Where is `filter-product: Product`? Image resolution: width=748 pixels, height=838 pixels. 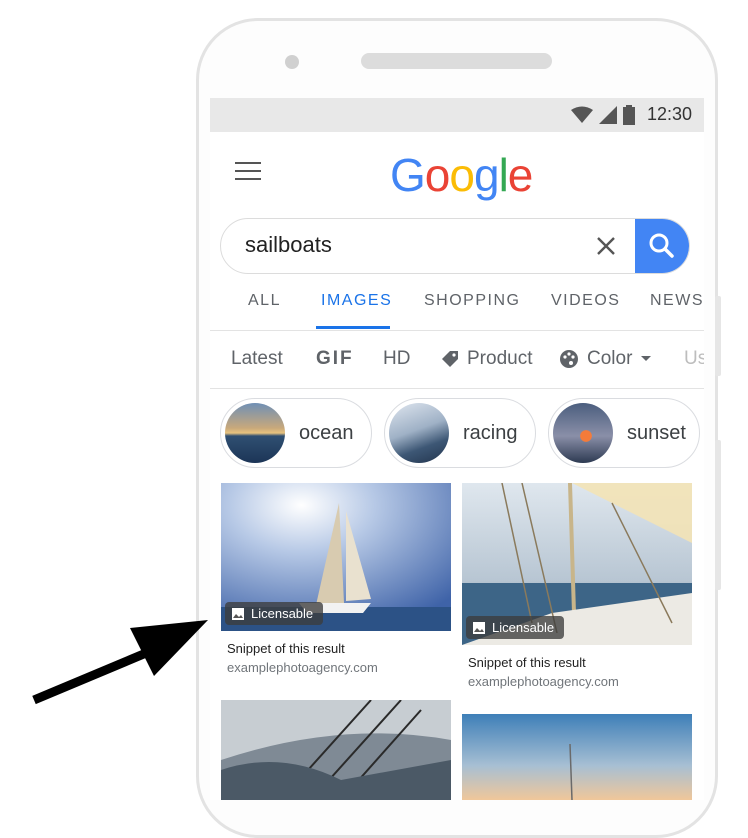
filter-product: Product is located at coordinates (486, 359).